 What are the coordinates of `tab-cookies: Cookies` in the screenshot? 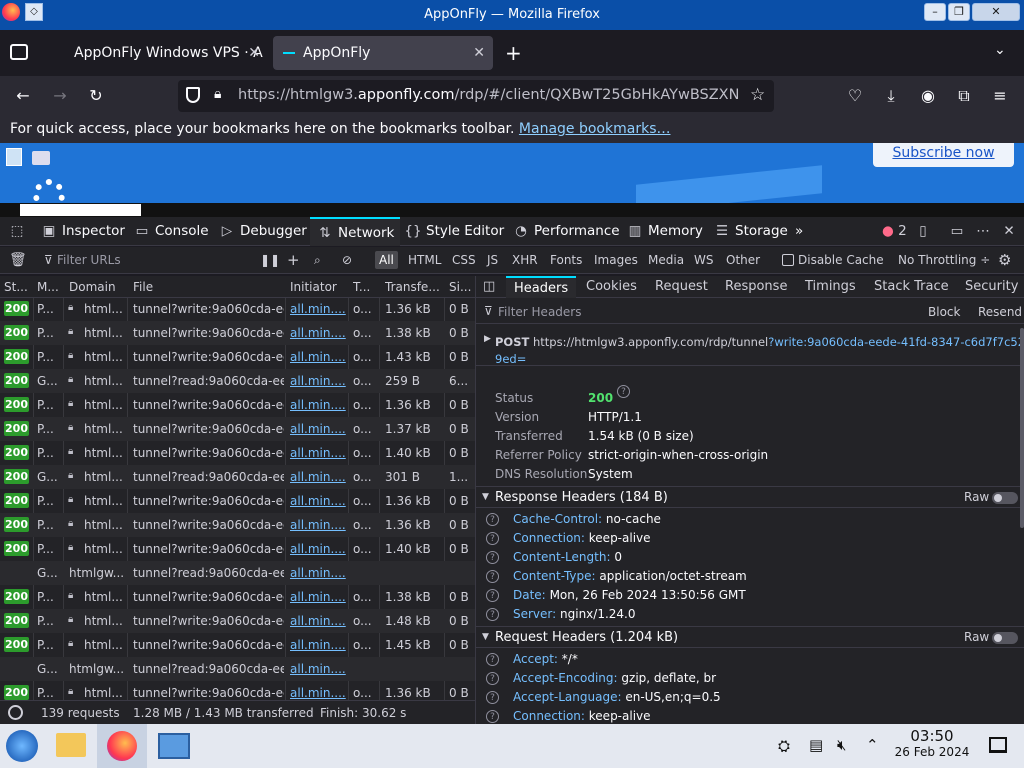 It's located at (611, 286).